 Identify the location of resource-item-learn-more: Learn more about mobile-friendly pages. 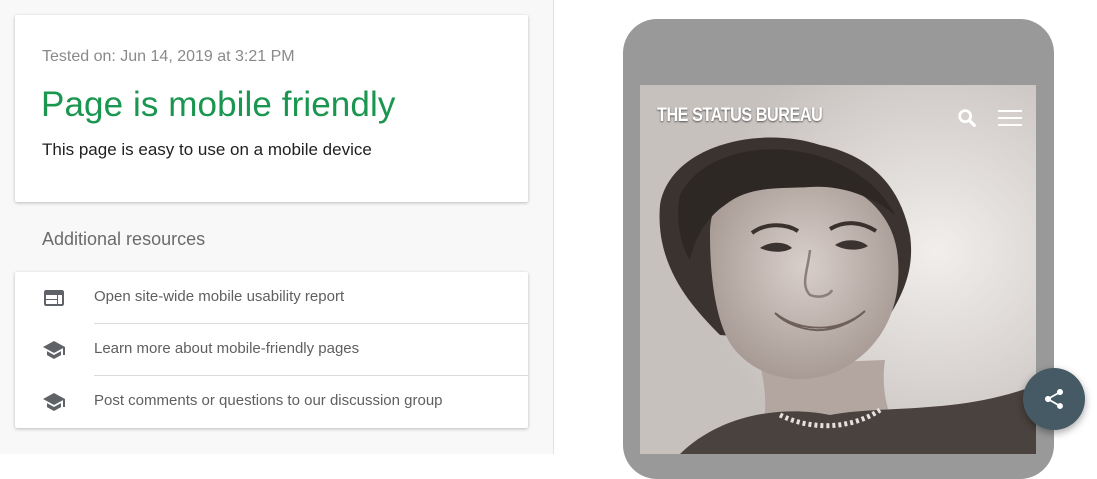
(271, 350).